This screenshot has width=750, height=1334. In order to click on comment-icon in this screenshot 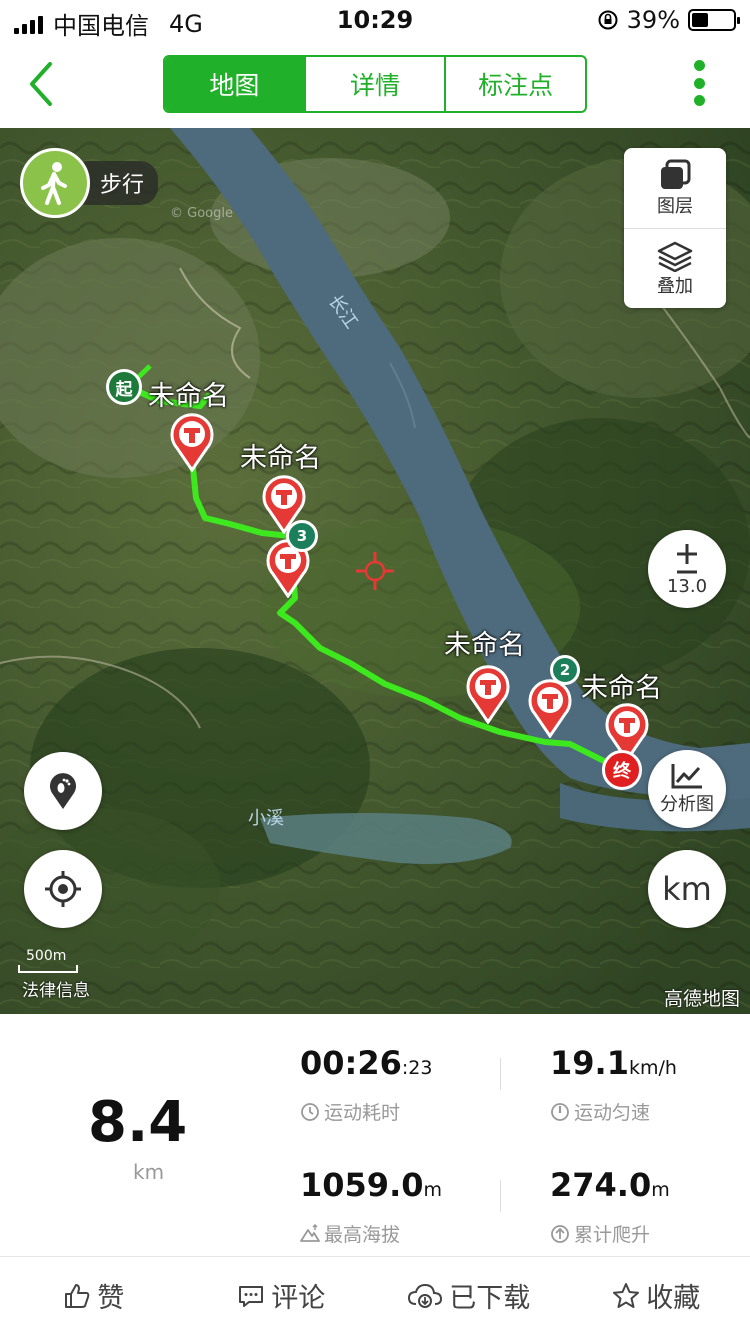, I will do `click(251, 1296)`.